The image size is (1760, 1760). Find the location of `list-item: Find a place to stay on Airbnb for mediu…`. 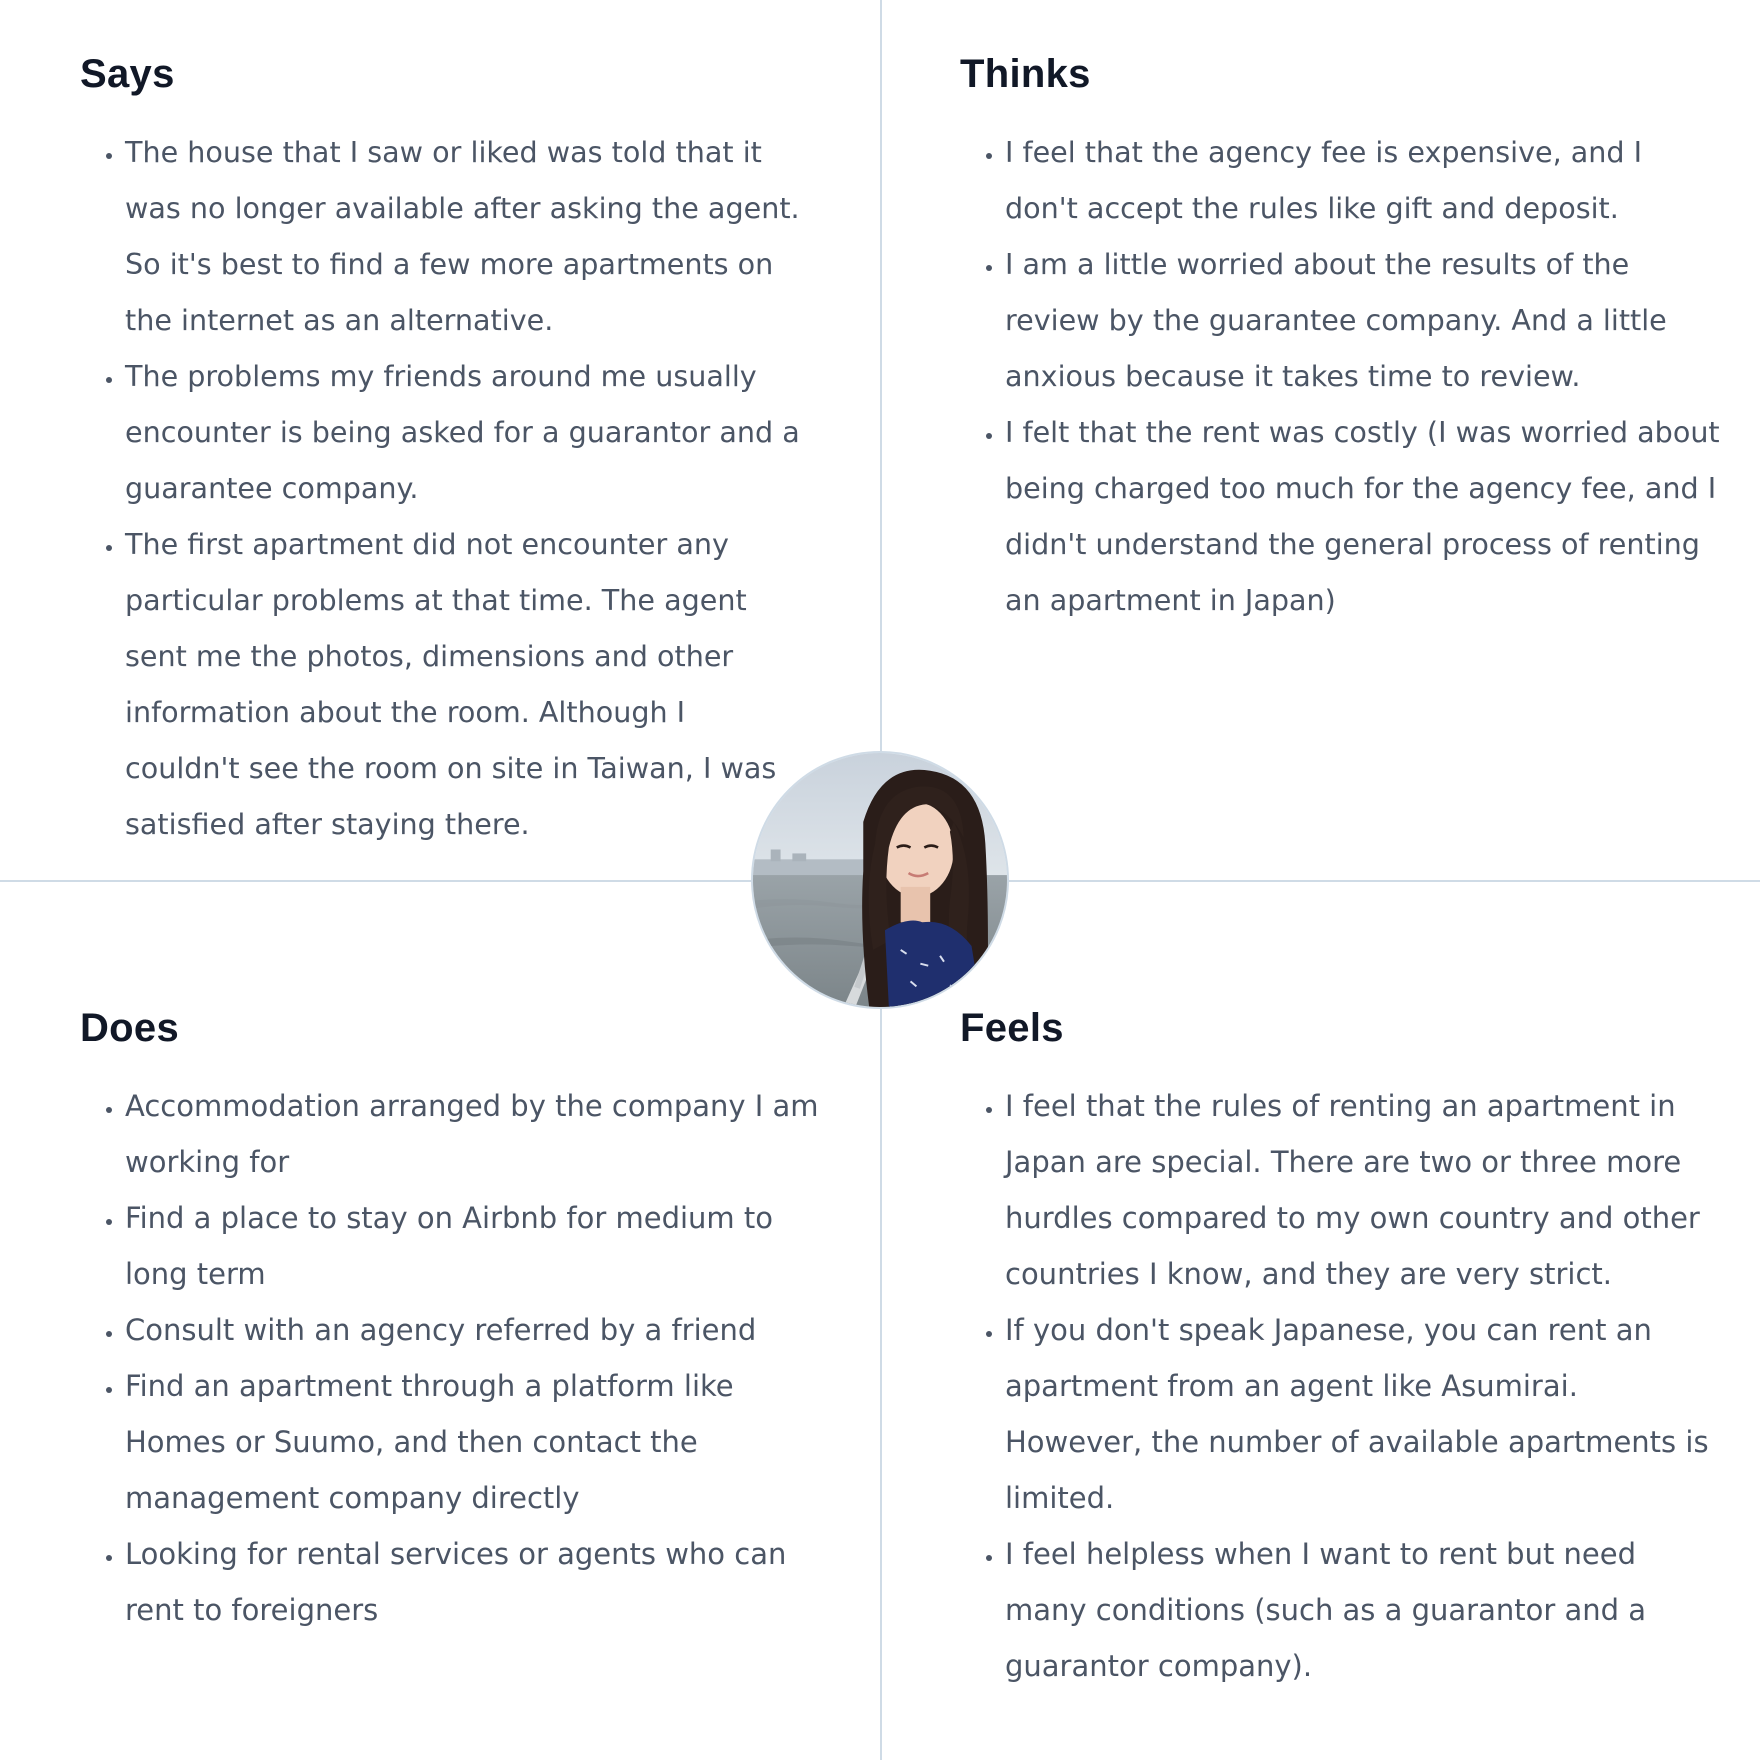

list-item: Find a place to stay on Airbnb for mediu… is located at coordinates (472, 1246).